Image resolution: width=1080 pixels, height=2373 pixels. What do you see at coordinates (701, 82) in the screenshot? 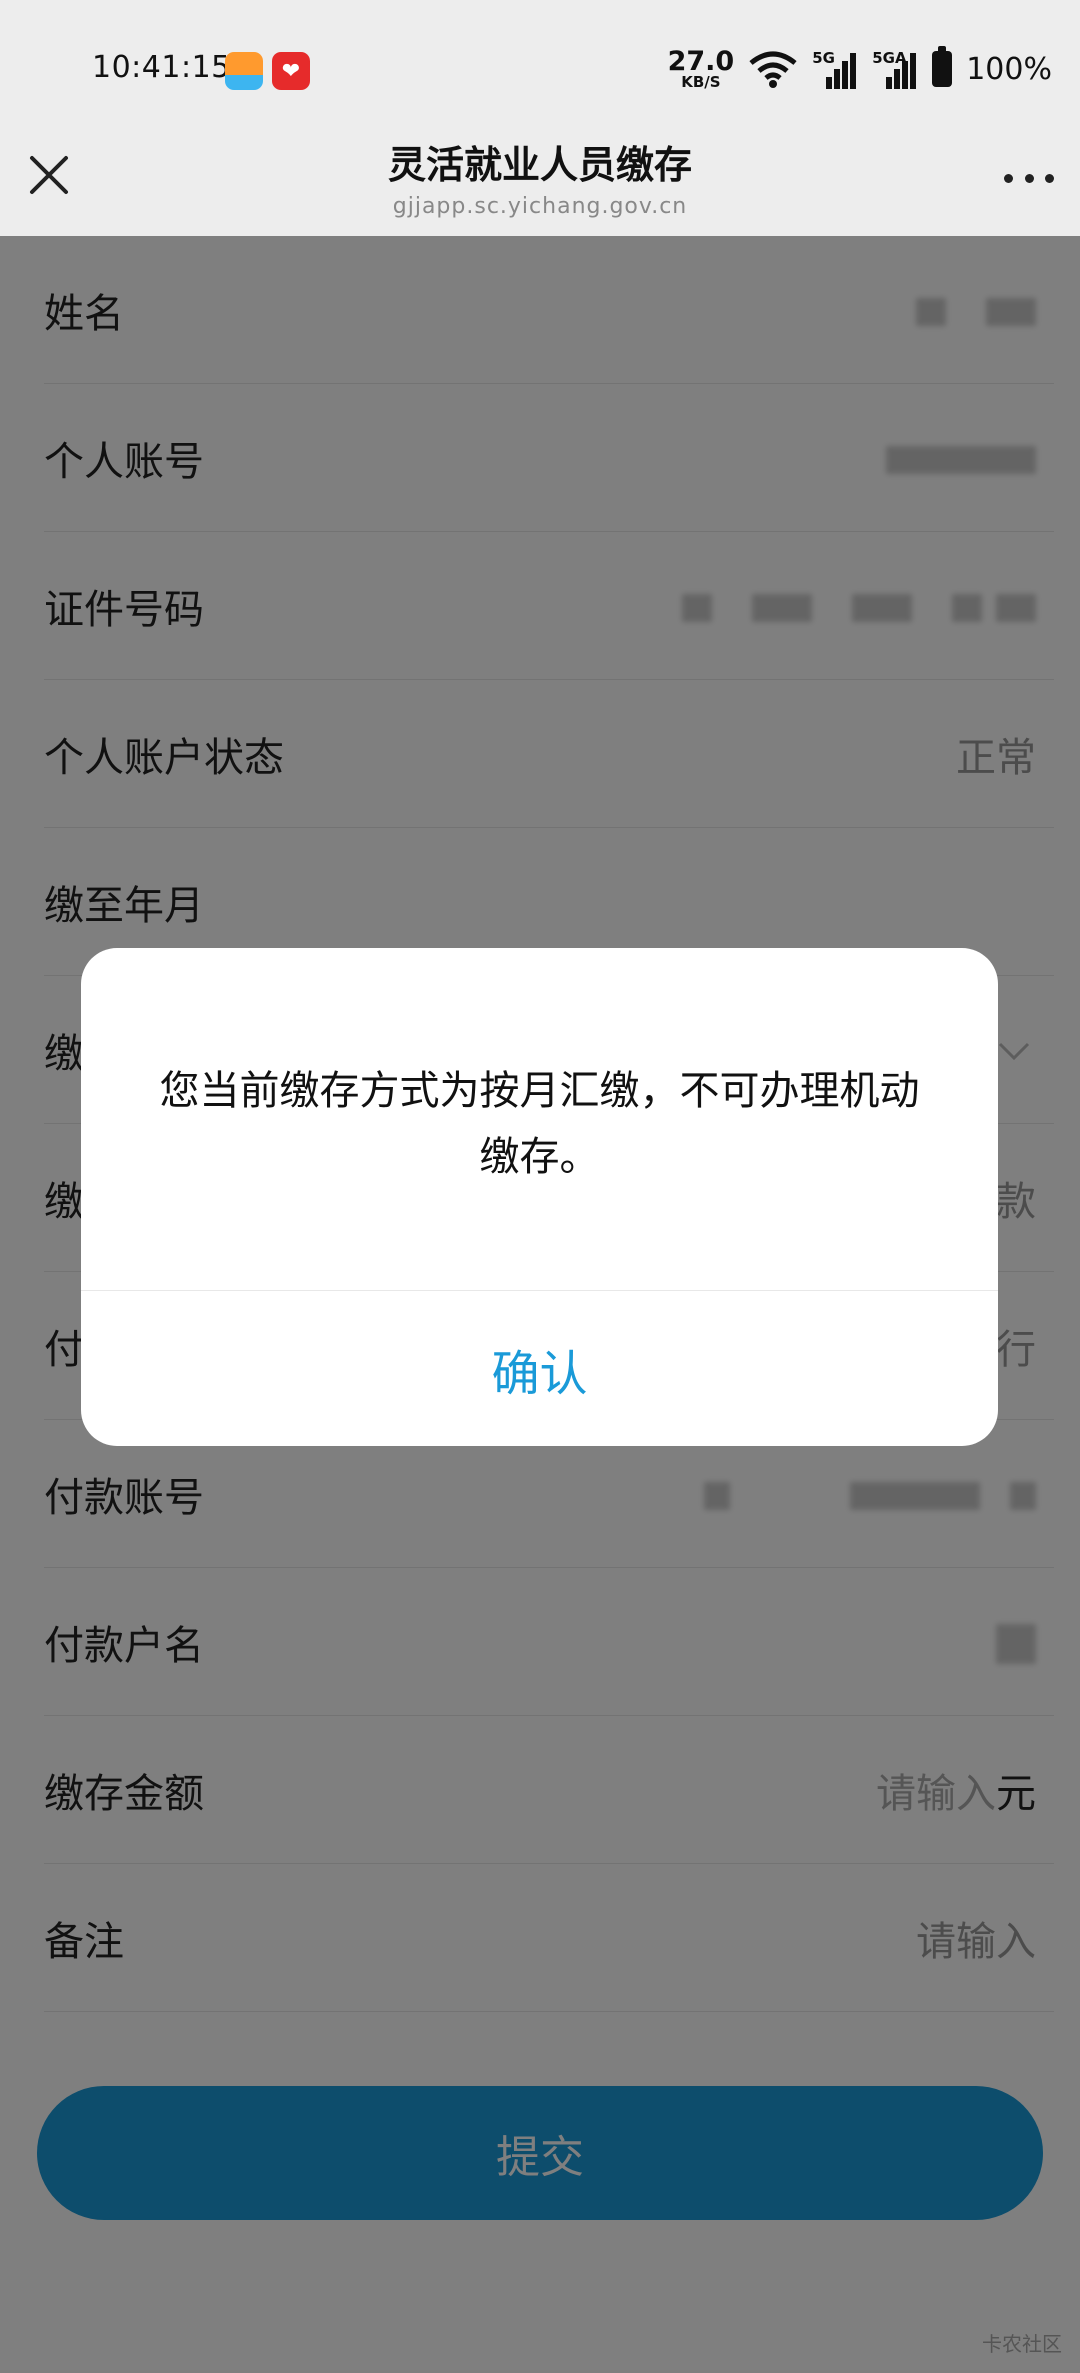
I see `network-speed-unit: KB/S` at bounding box center [701, 82].